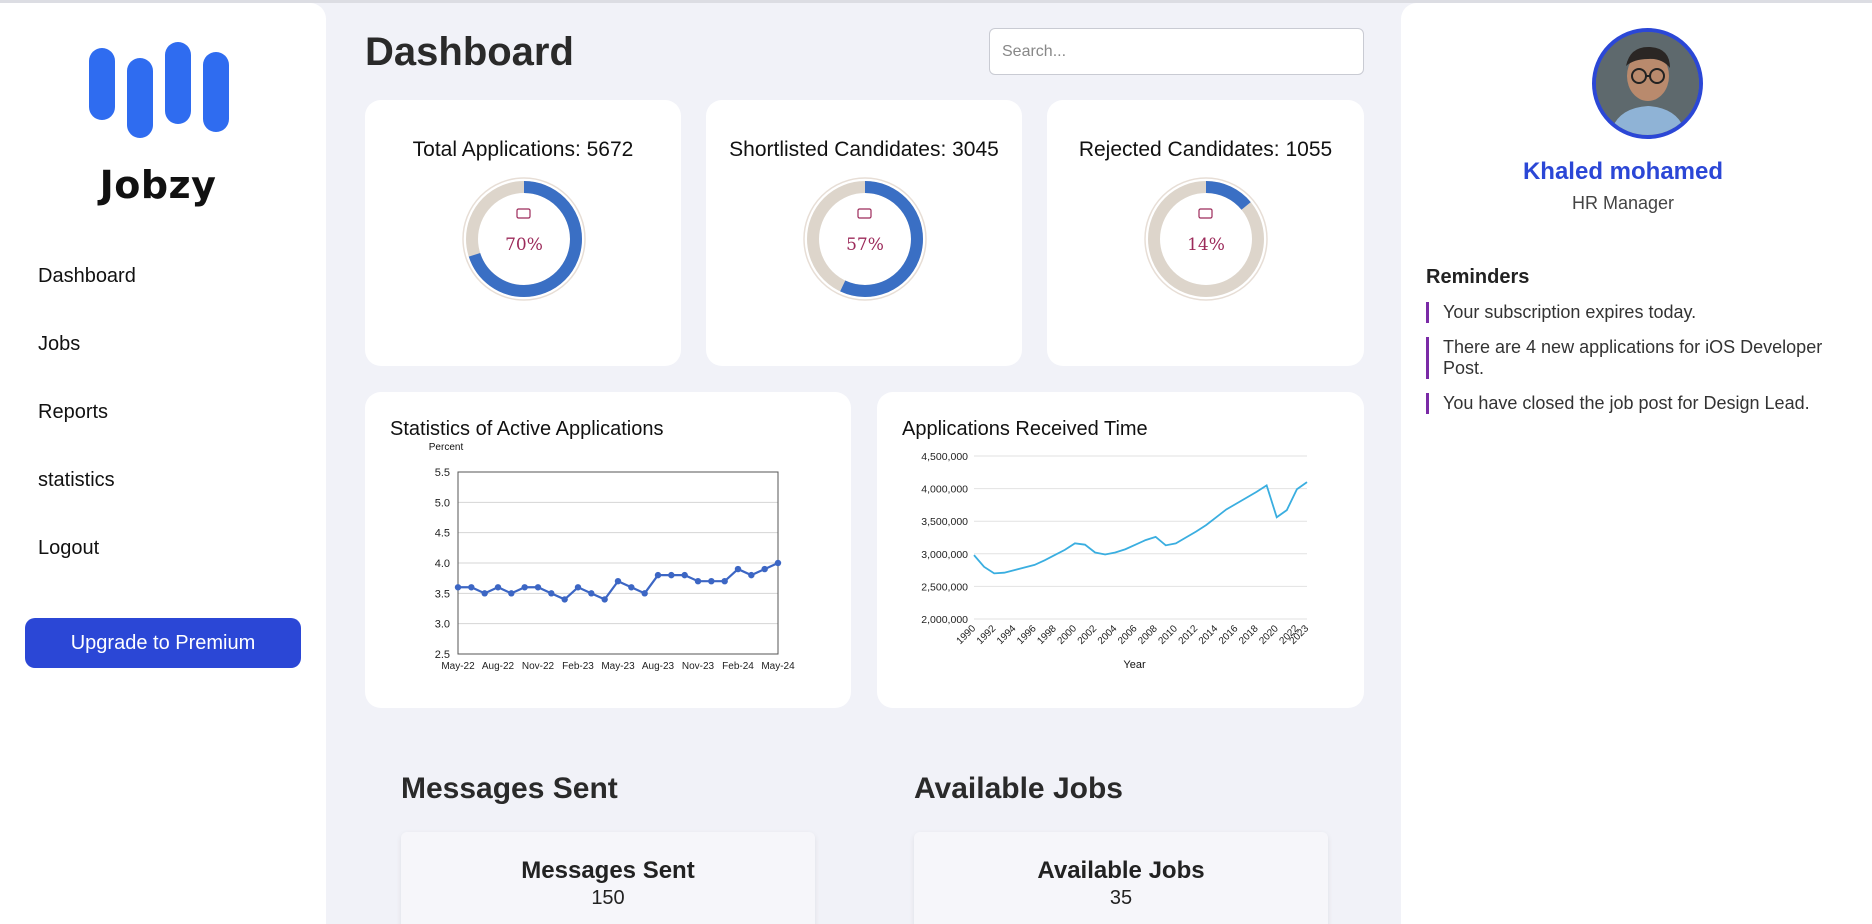 This screenshot has height=924, width=1872. I want to click on stat-card-rejected-candidates: Rejected Candidates: 1055 14%, so click(1205, 233).